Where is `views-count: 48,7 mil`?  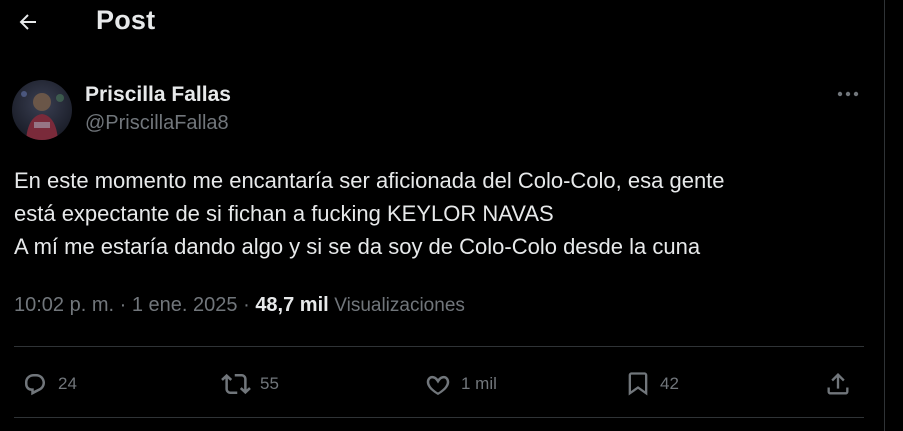 views-count: 48,7 mil is located at coordinates (291, 305).